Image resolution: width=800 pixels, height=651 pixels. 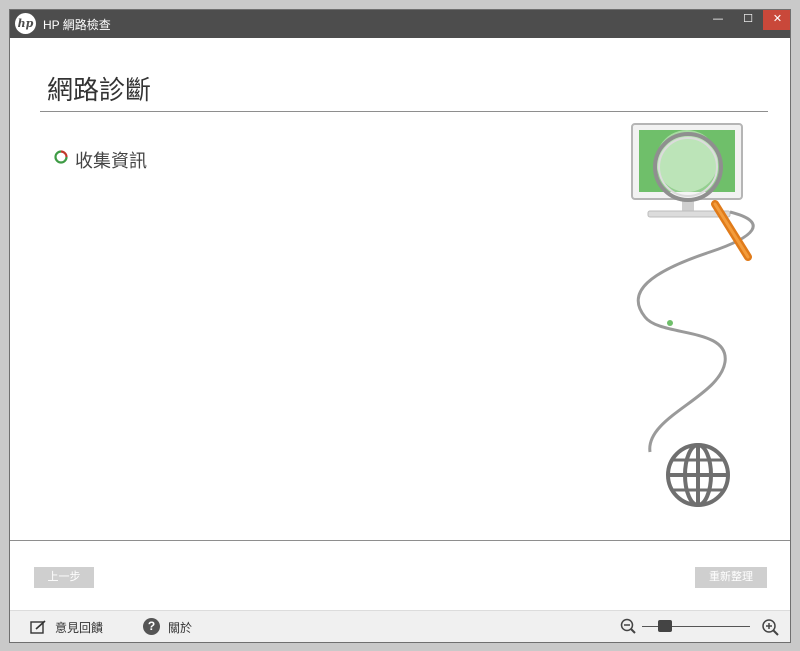 What do you see at coordinates (77, 25) in the screenshot?
I see `app-title: HP 網路檢查` at bounding box center [77, 25].